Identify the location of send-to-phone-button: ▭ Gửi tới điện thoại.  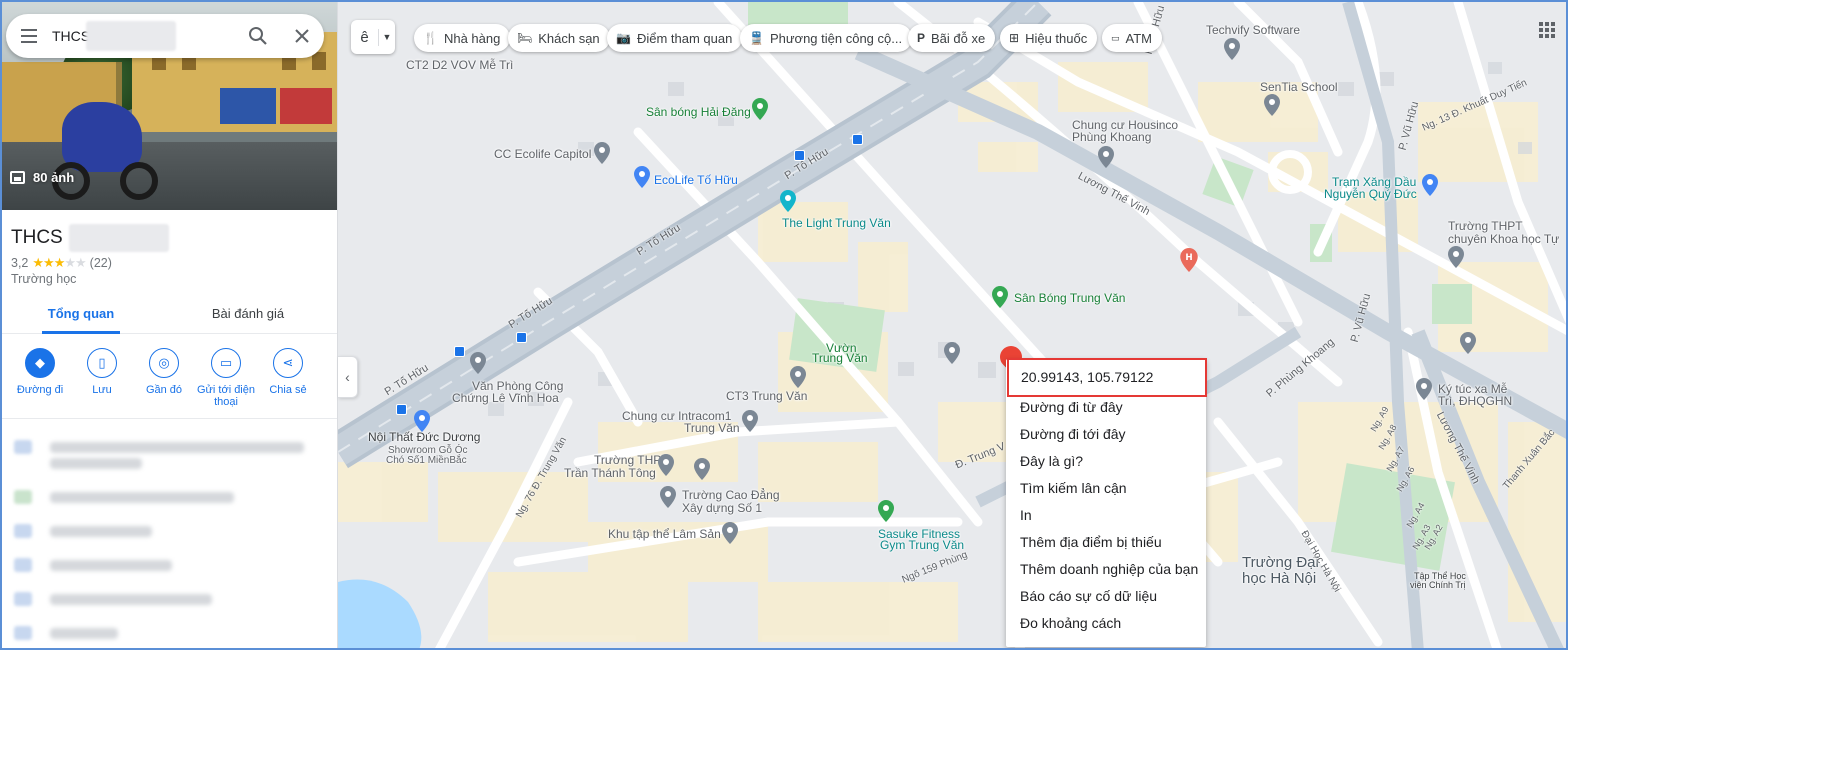
(226, 378).